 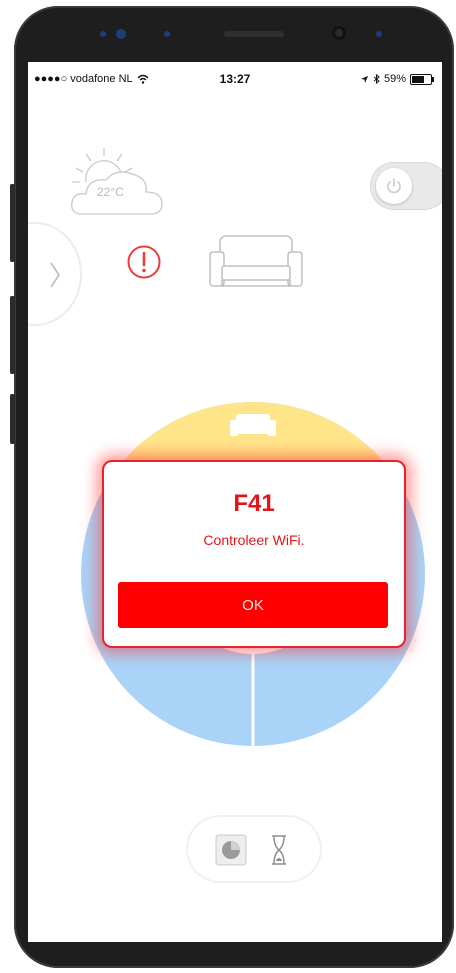 I want to click on pie-chart-icon, so click(x=231, y=850).